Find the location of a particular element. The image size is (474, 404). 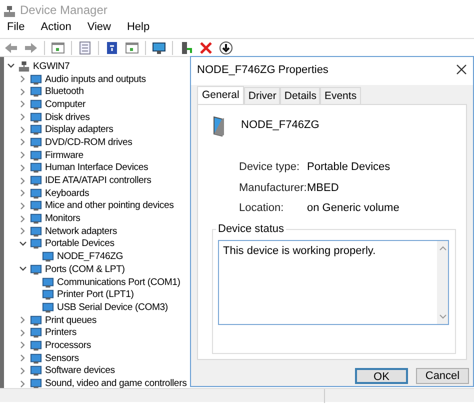

window-title: Device Manager is located at coordinates (64, 11).